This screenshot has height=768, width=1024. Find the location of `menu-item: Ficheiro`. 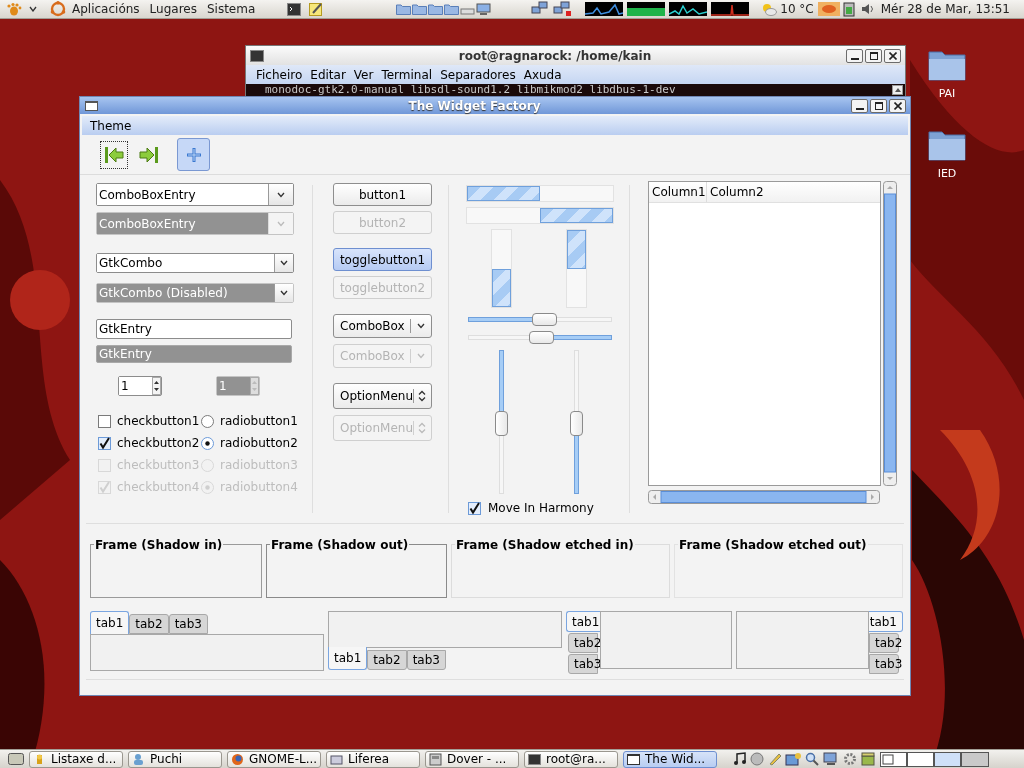

menu-item: Ficheiro is located at coordinates (279, 74).